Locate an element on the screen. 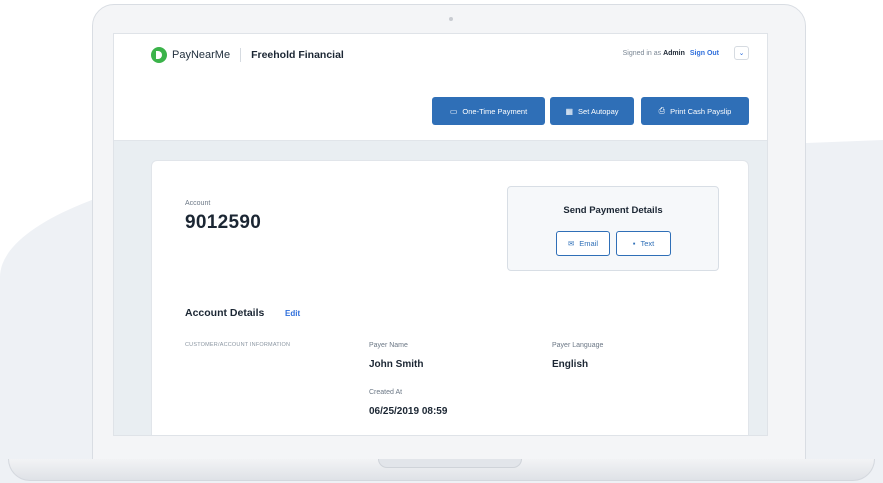 The height and width of the screenshot is (483, 883). created-at-value: 06/25/2019 08:59 is located at coordinates (408, 411).